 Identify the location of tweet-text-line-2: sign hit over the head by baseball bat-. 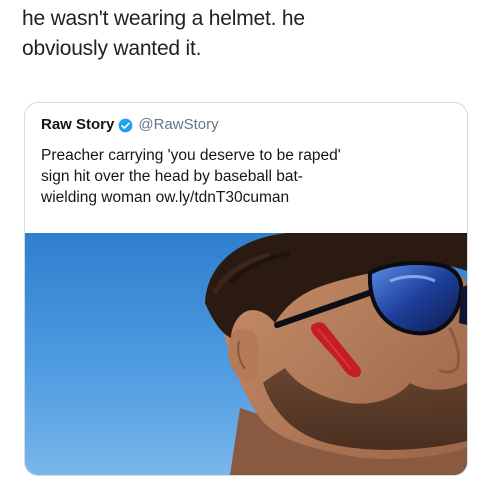
(172, 176).